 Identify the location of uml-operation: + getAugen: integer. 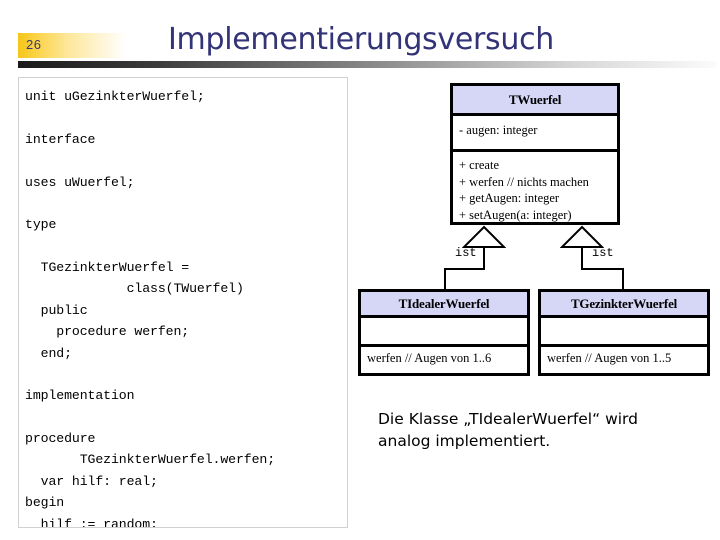
(509, 198).